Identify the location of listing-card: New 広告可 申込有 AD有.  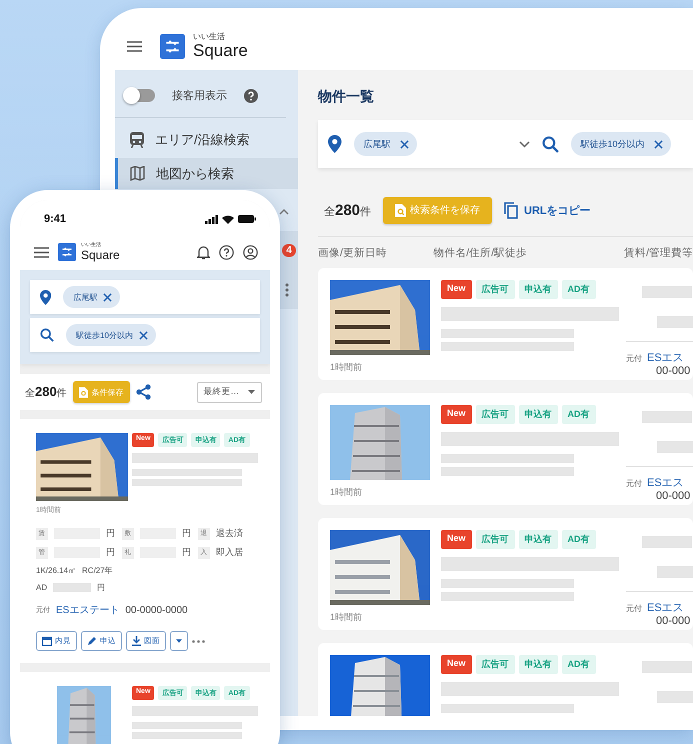
(505, 679).